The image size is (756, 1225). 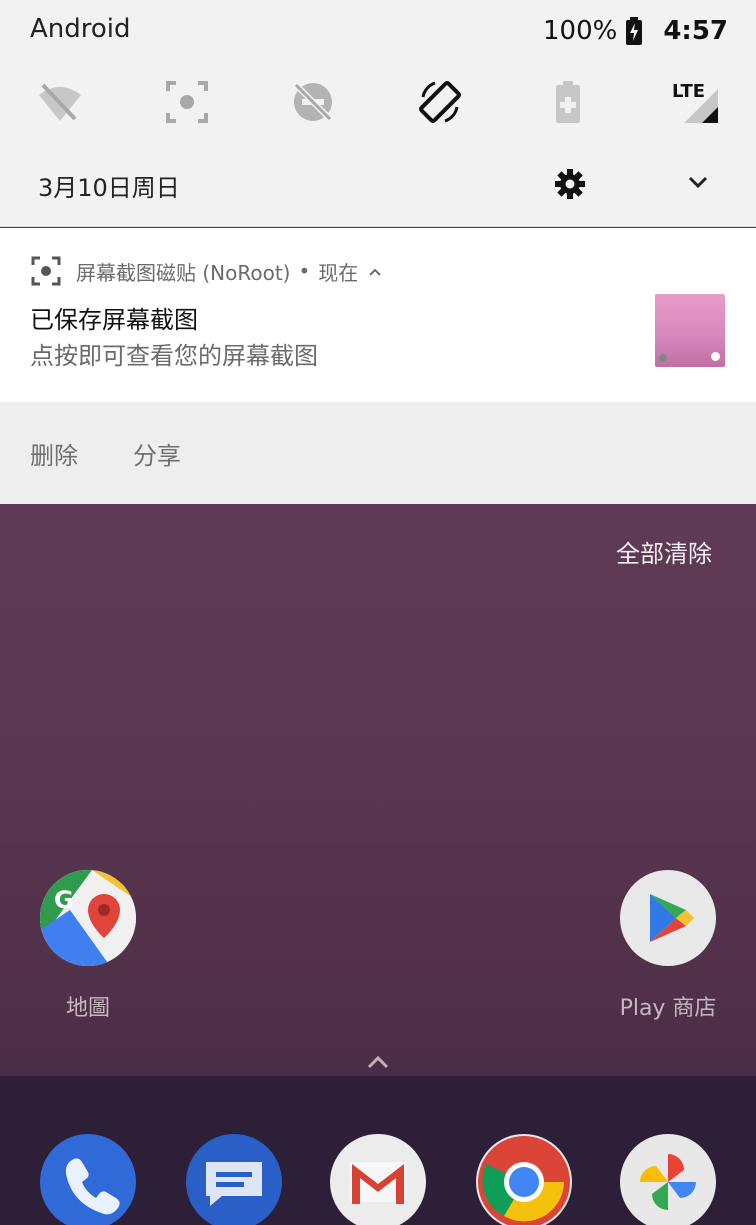 I want to click on battery-charging-icon, so click(x=634, y=31).